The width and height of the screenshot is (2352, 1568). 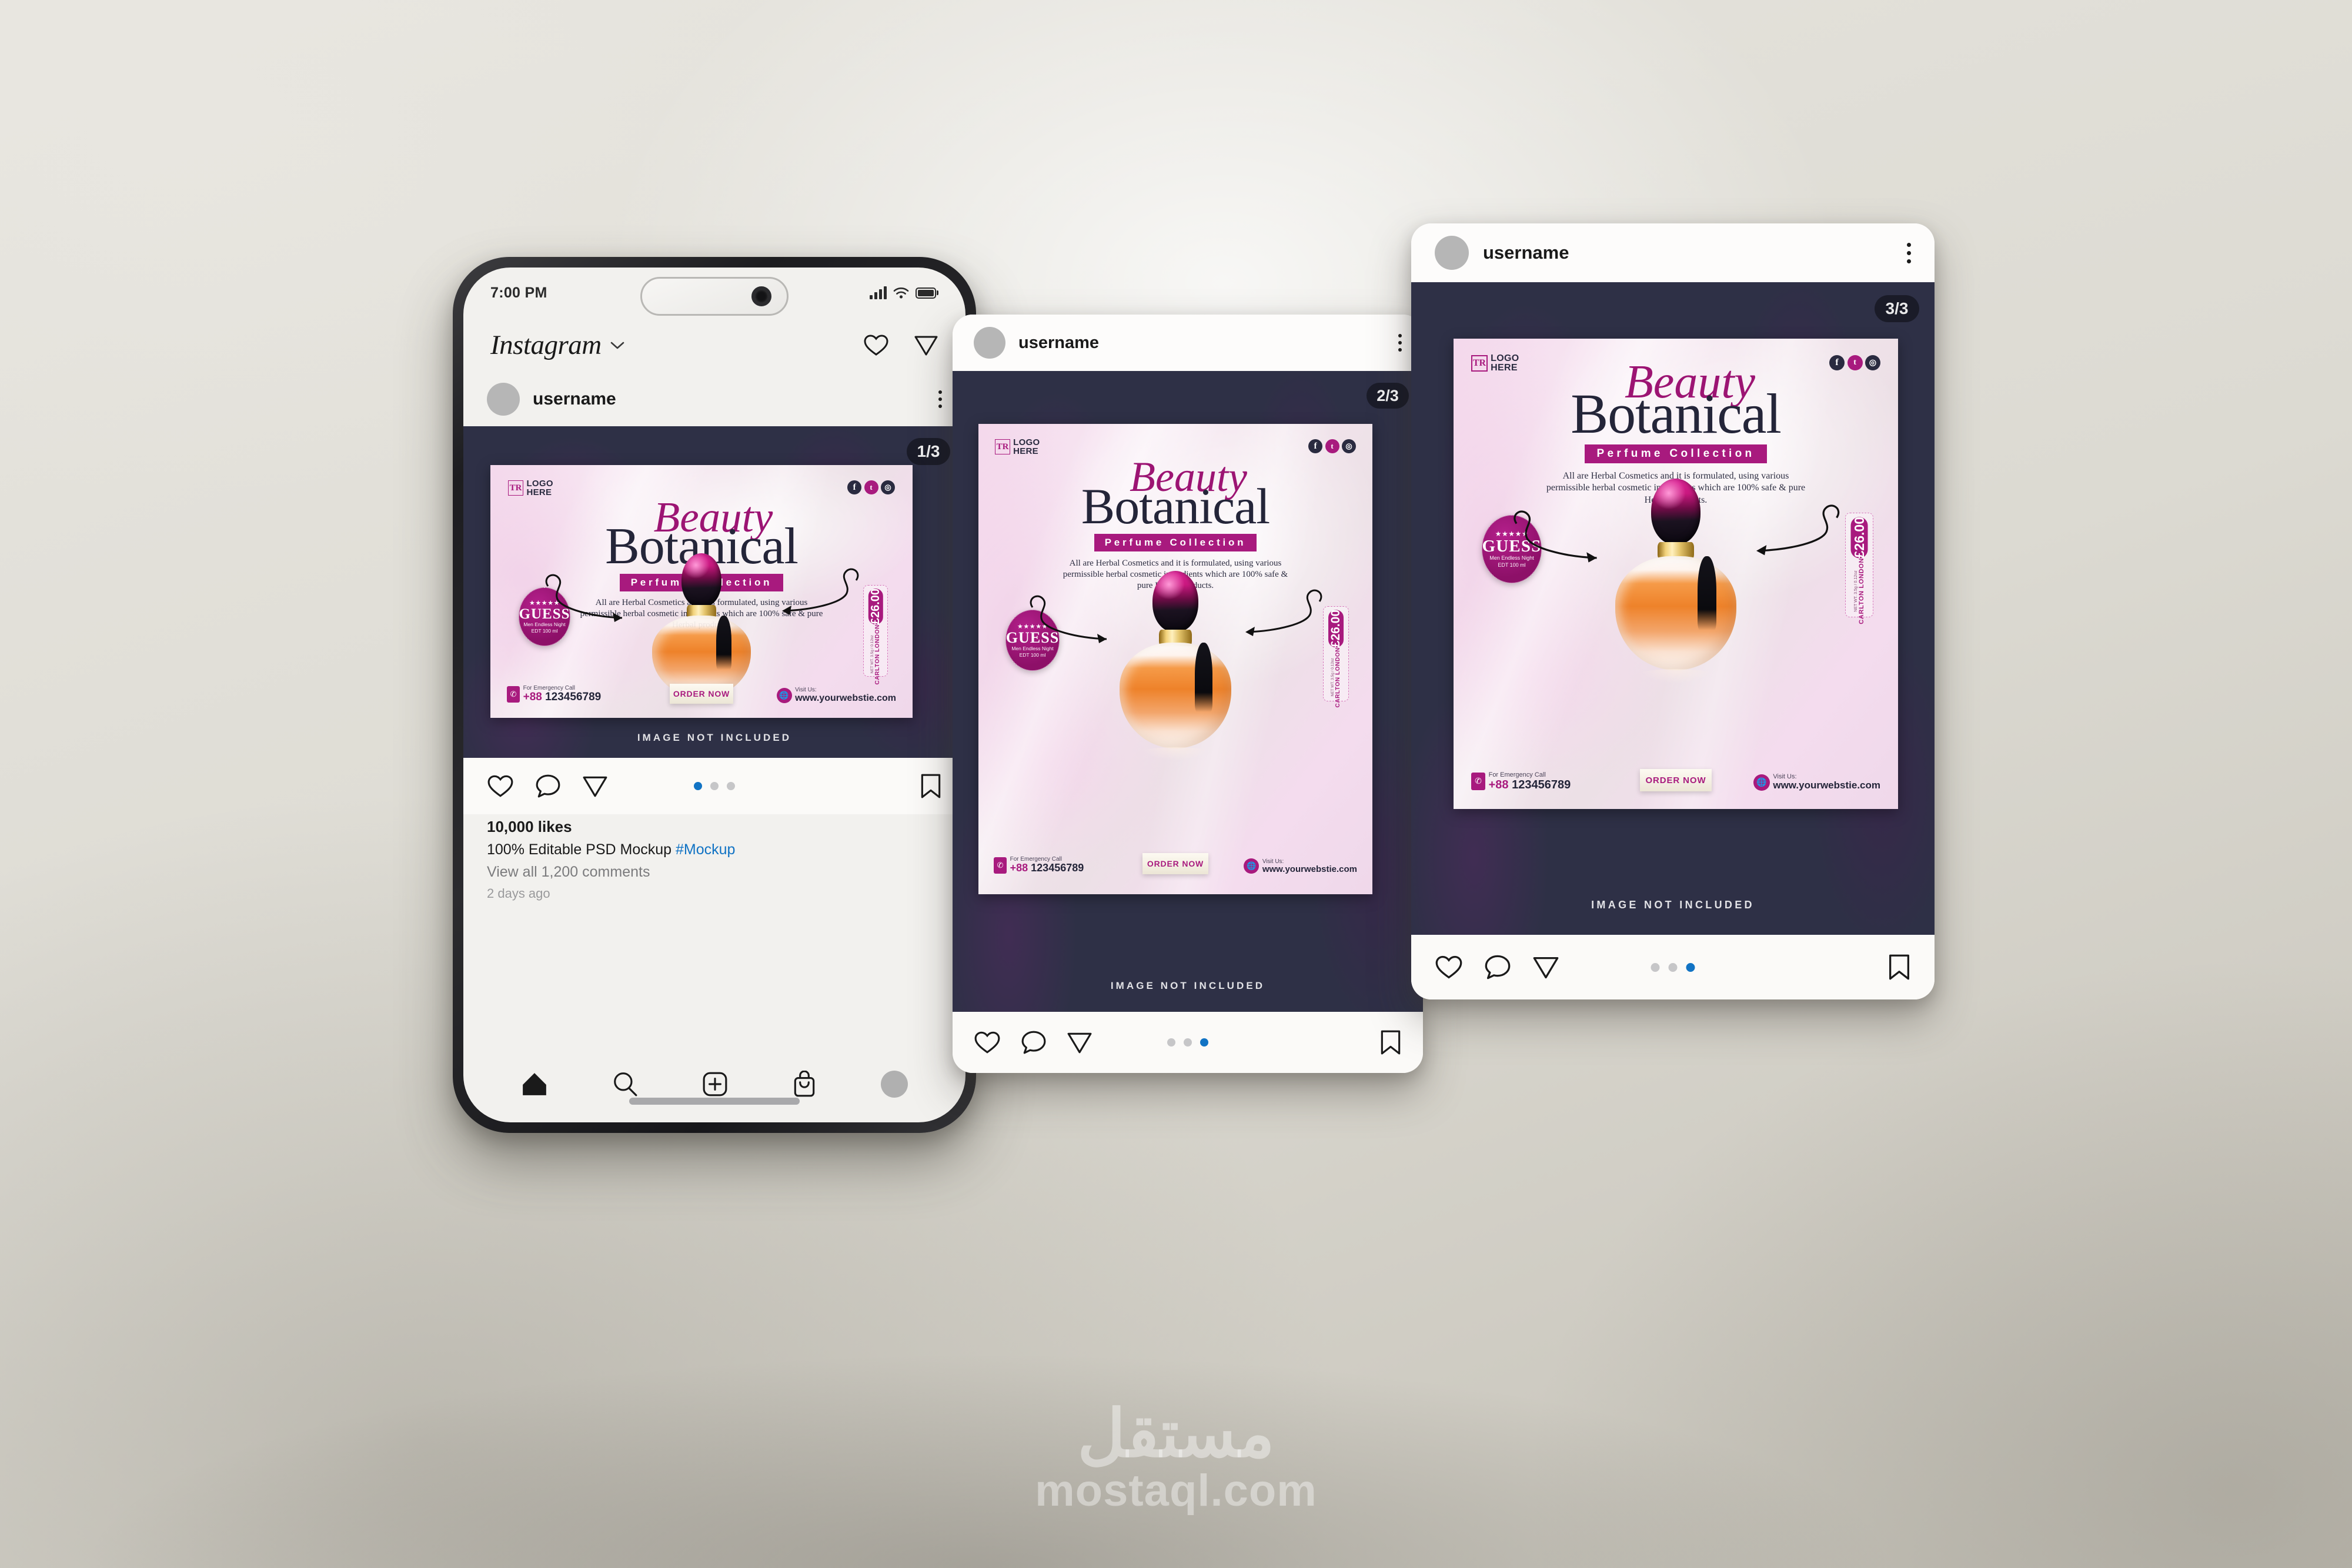 What do you see at coordinates (574, 399) in the screenshot?
I see `post-username: username` at bounding box center [574, 399].